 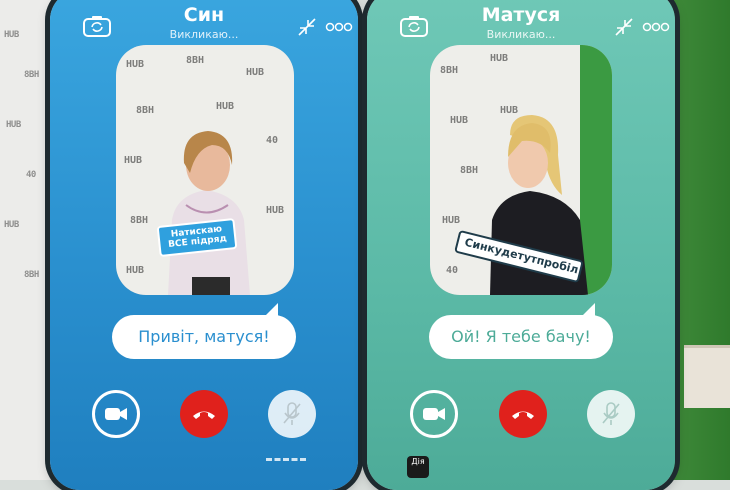 I want to click on video-window: HUB 8ВН HUB 8ВН HUB 40 HUB 8ВН HUB HUB, so click(x=205, y=170).